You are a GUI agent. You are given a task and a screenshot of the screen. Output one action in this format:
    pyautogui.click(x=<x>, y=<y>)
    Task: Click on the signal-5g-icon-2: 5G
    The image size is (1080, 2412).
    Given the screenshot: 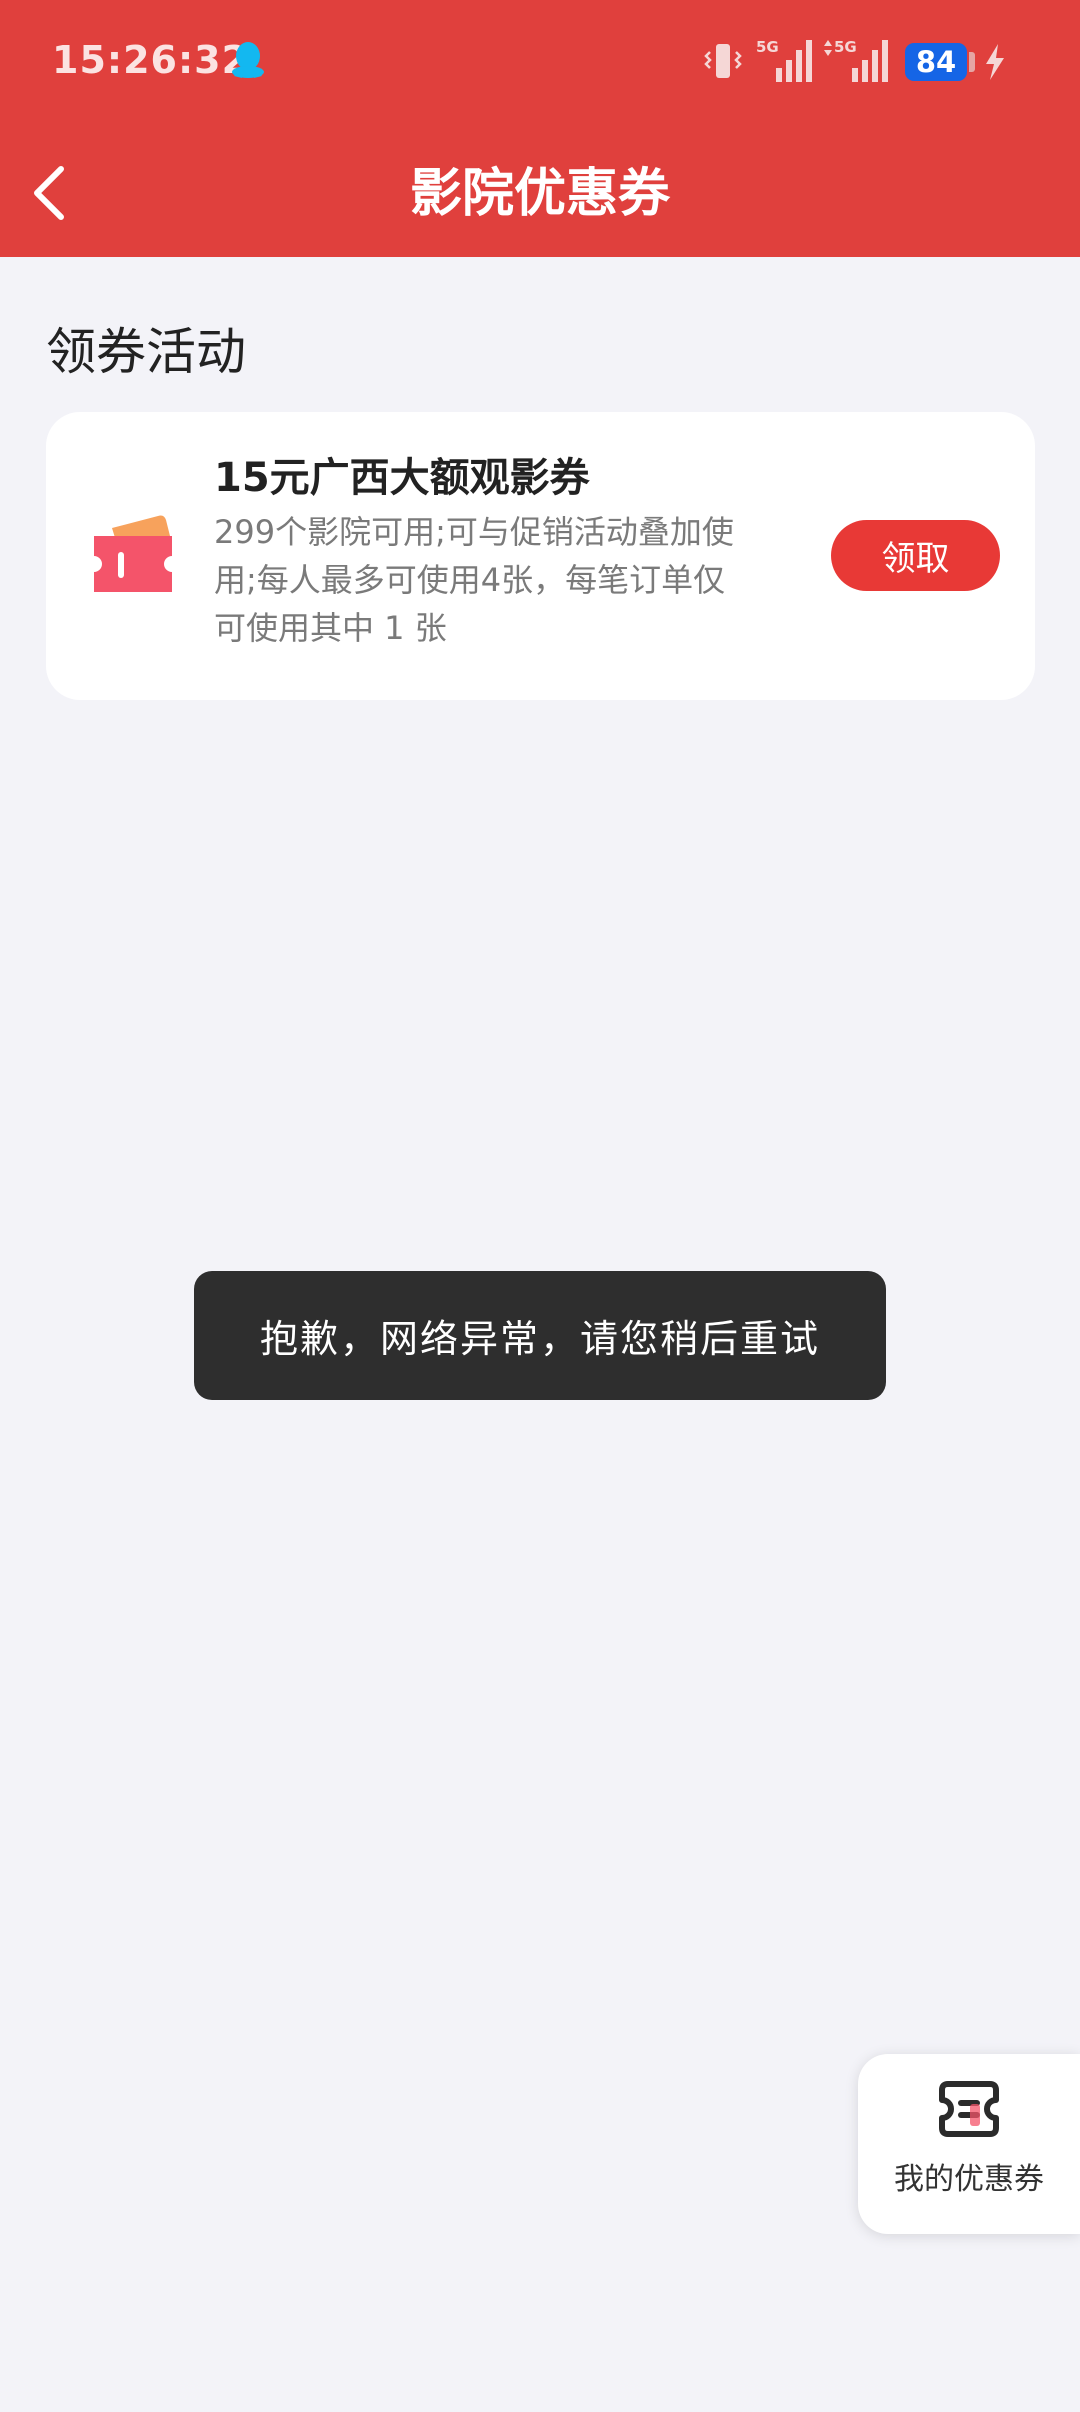 What is the action you would take?
    pyautogui.click(x=856, y=60)
    